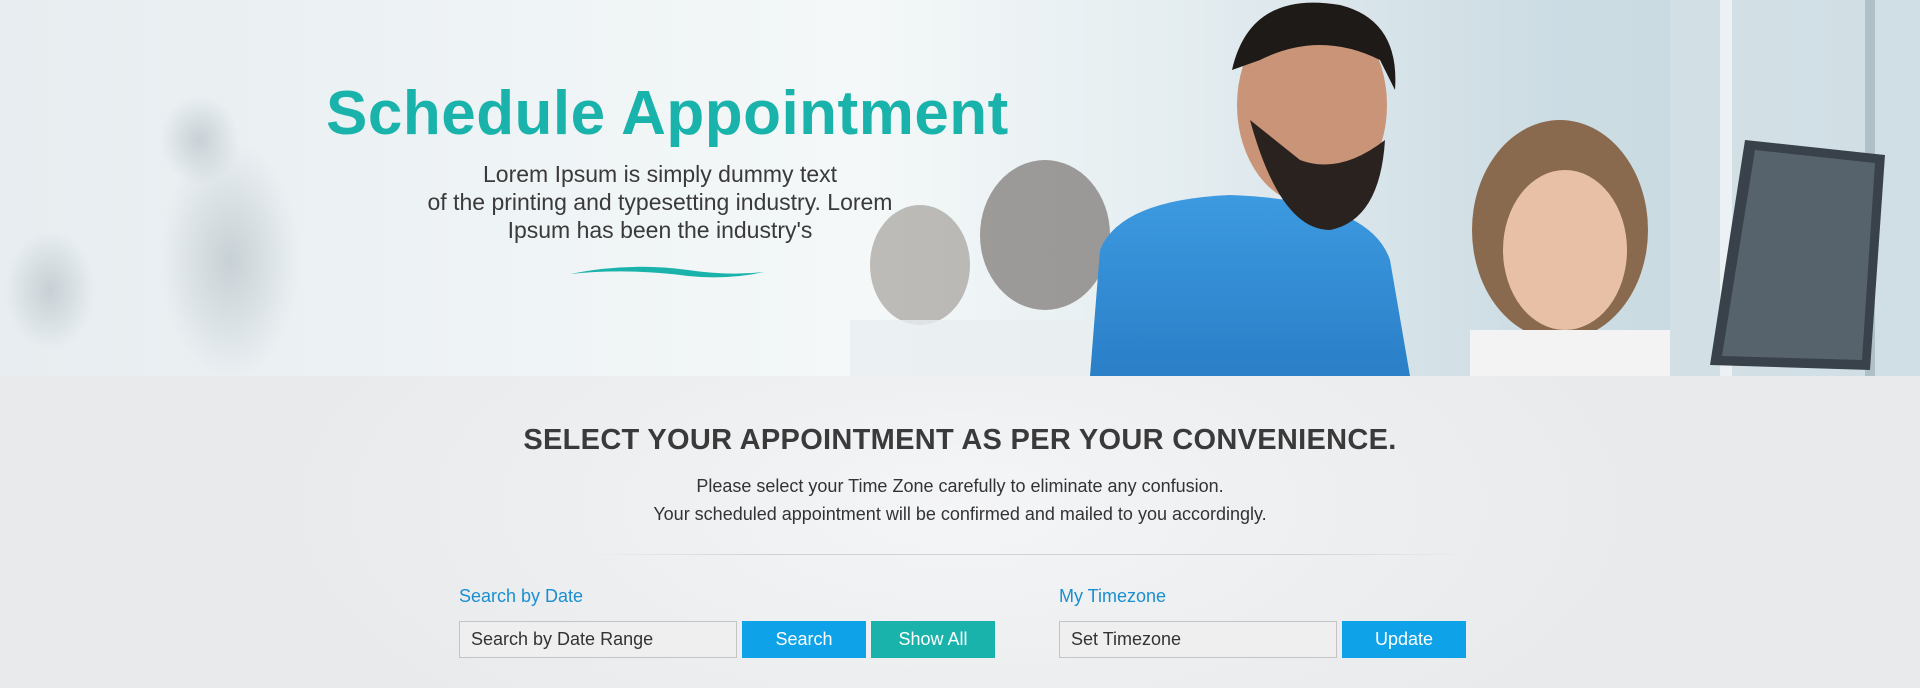 The image size is (1920, 688). I want to click on my-timezone-label: My Timezone, so click(1113, 596).